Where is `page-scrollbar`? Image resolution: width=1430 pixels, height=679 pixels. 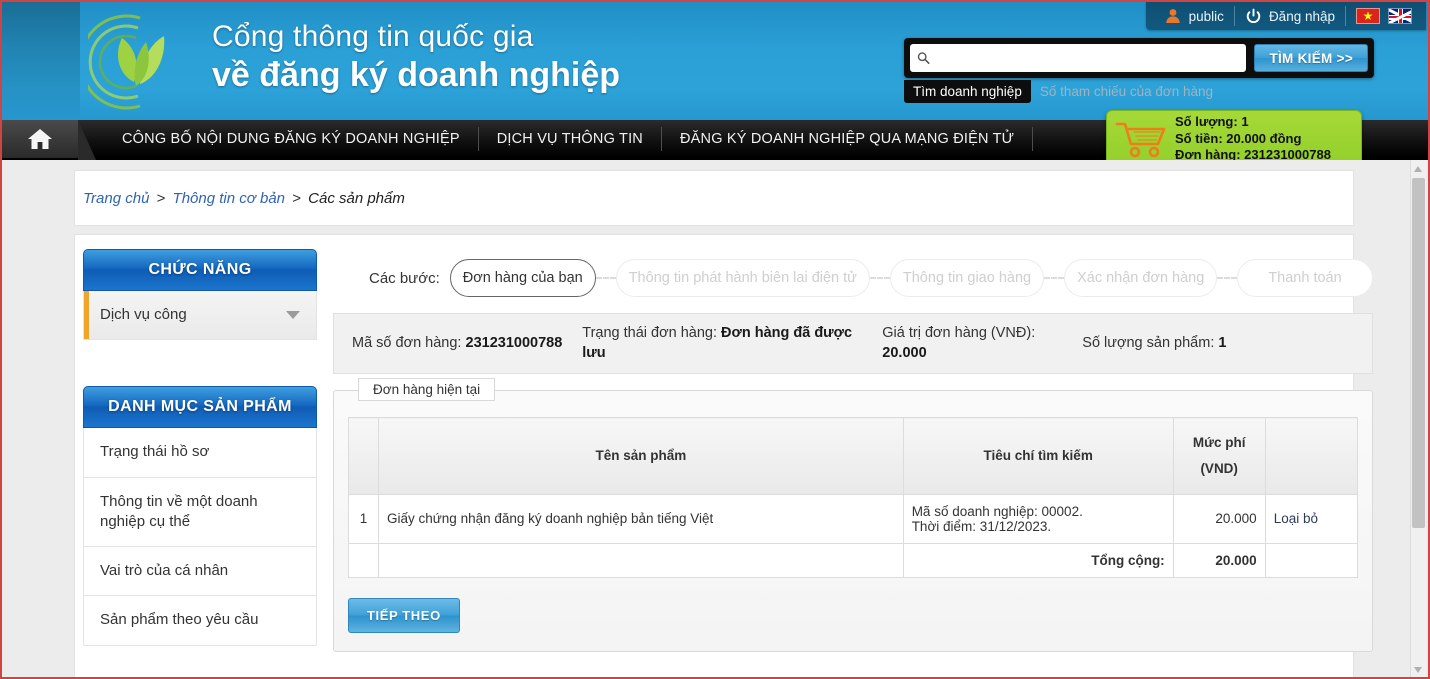
page-scrollbar is located at coordinates (1418, 418).